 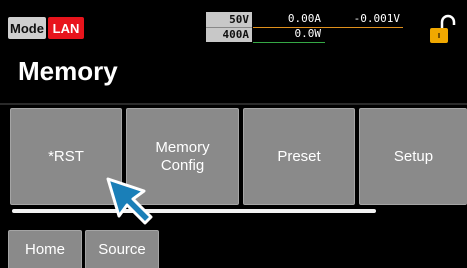 I want to click on voltage-range: 50V, so click(x=239, y=19).